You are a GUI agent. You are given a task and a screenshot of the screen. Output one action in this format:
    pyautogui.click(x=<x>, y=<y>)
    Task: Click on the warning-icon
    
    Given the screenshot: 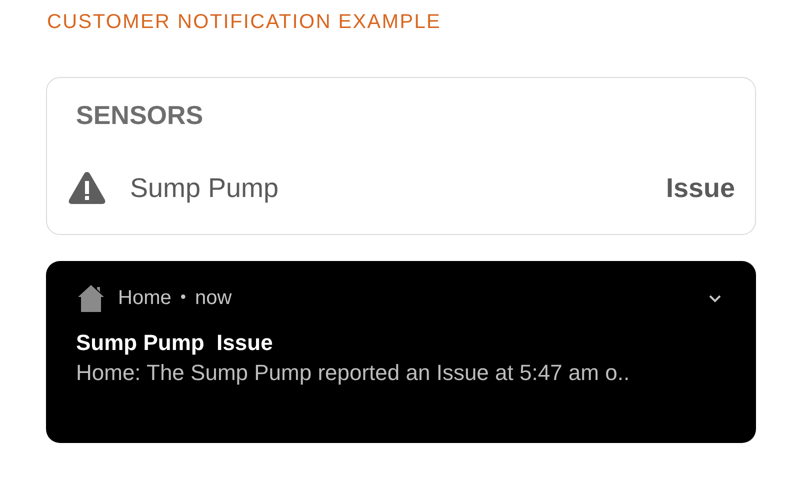 What is the action you would take?
    pyautogui.click(x=87, y=188)
    